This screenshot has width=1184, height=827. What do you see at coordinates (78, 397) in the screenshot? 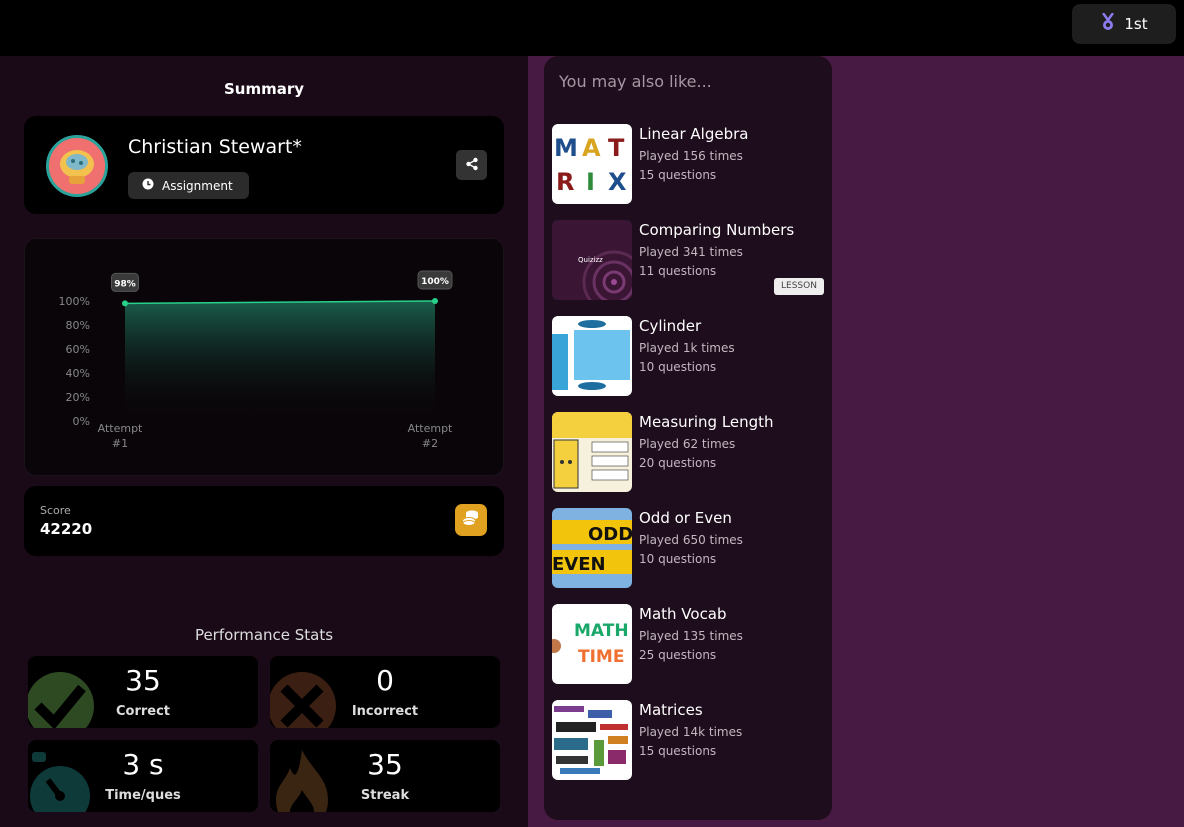
I see `y-tick-label: 20%` at bounding box center [78, 397].